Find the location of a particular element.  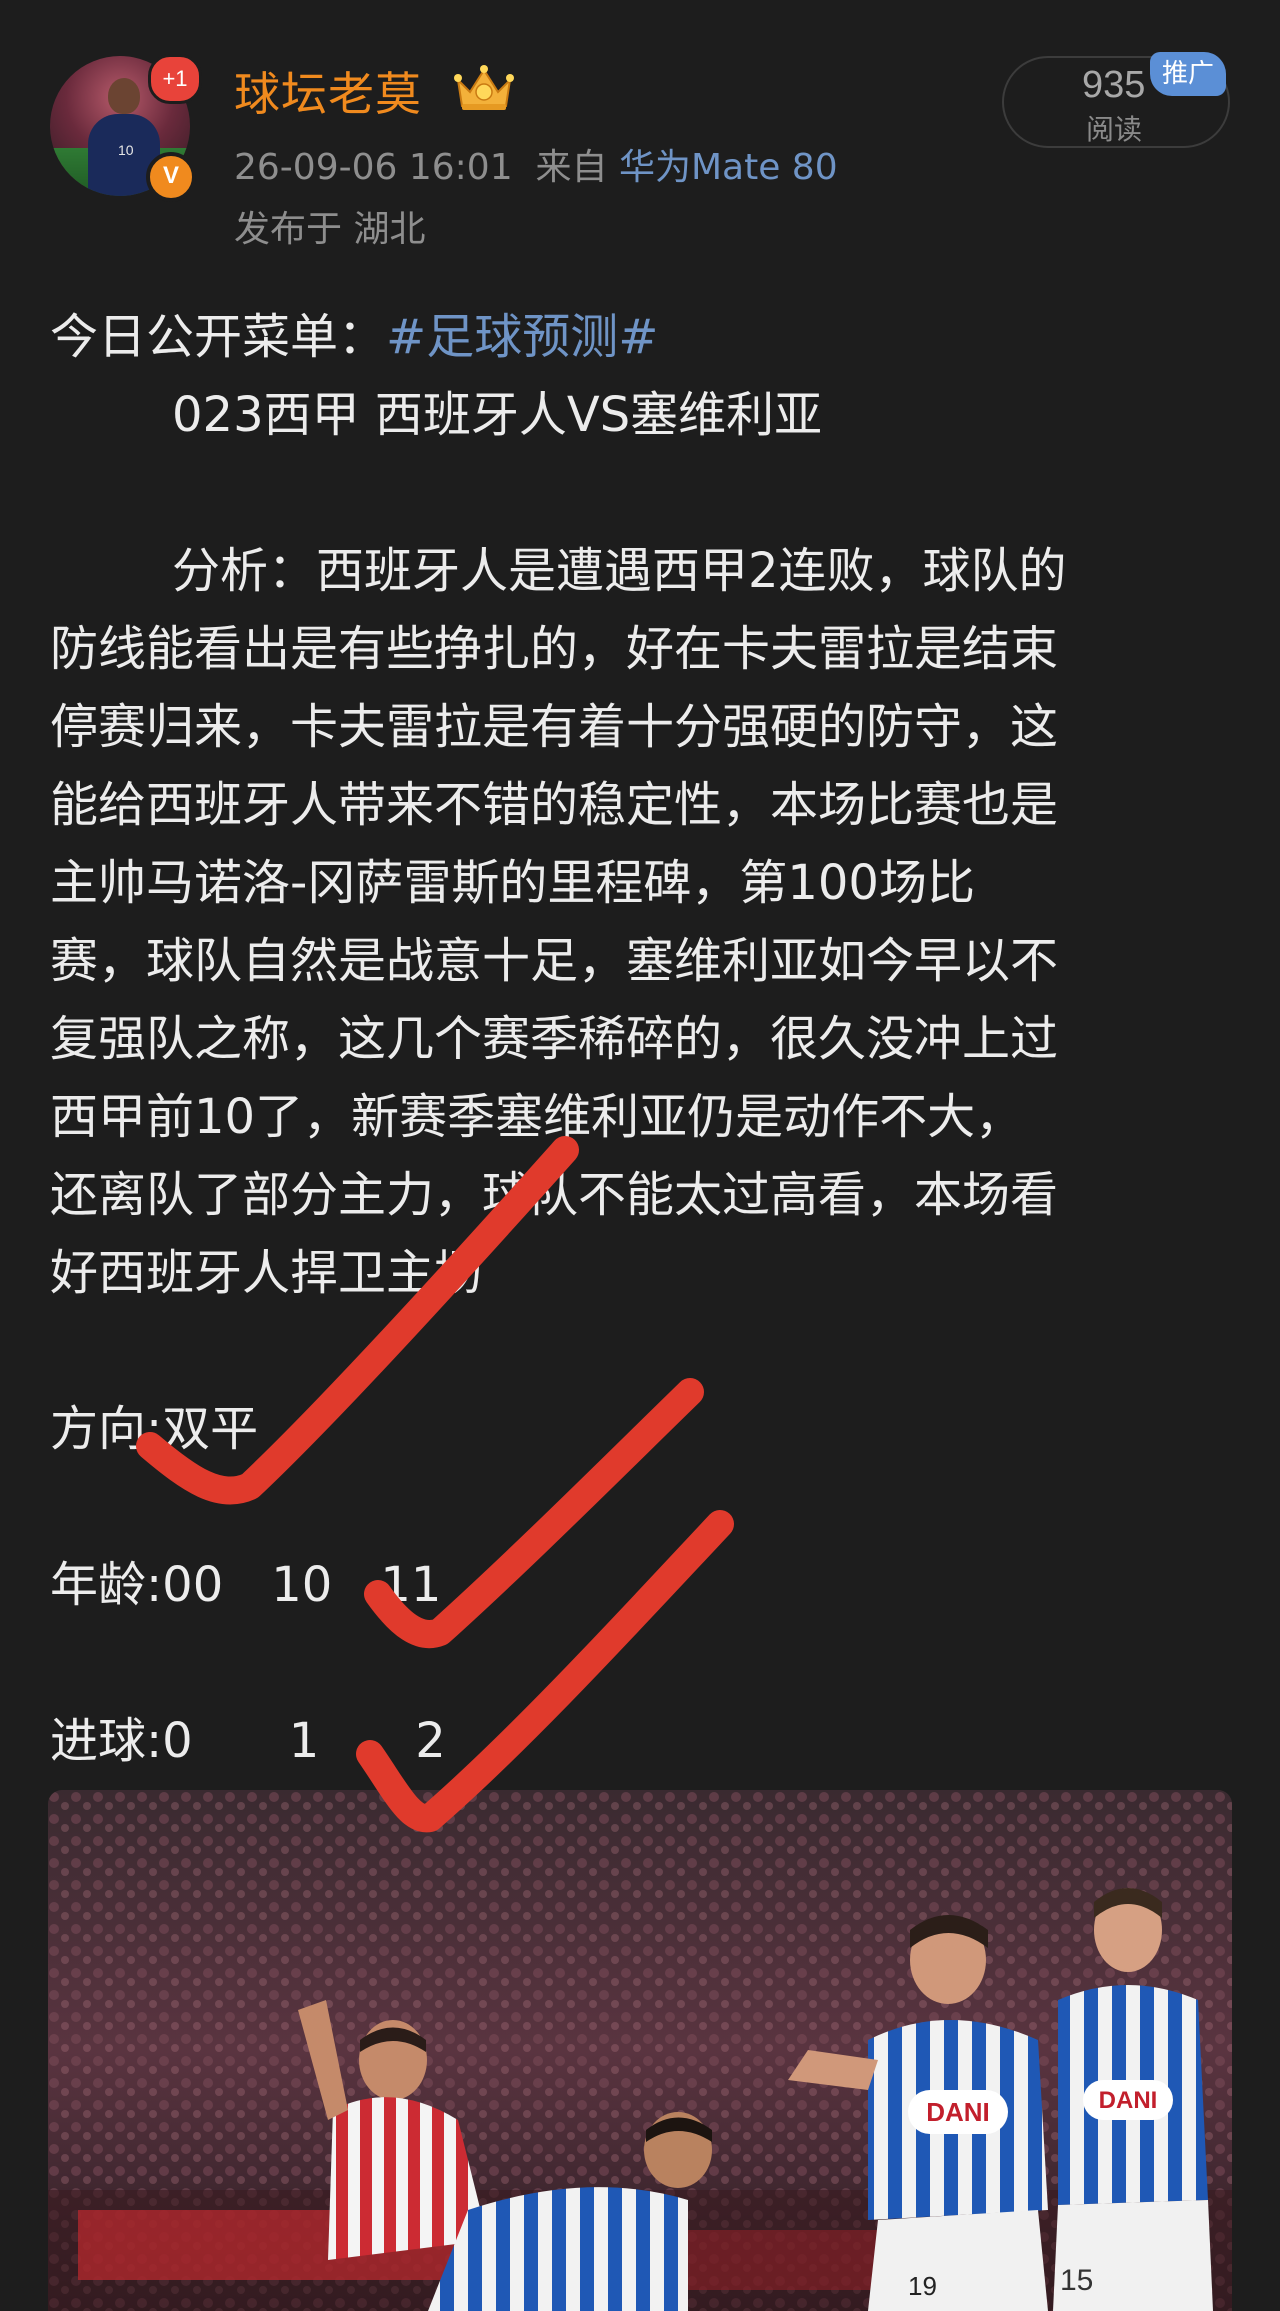

post-timestamp: 26-09-06 16:01 is located at coordinates (373, 167).